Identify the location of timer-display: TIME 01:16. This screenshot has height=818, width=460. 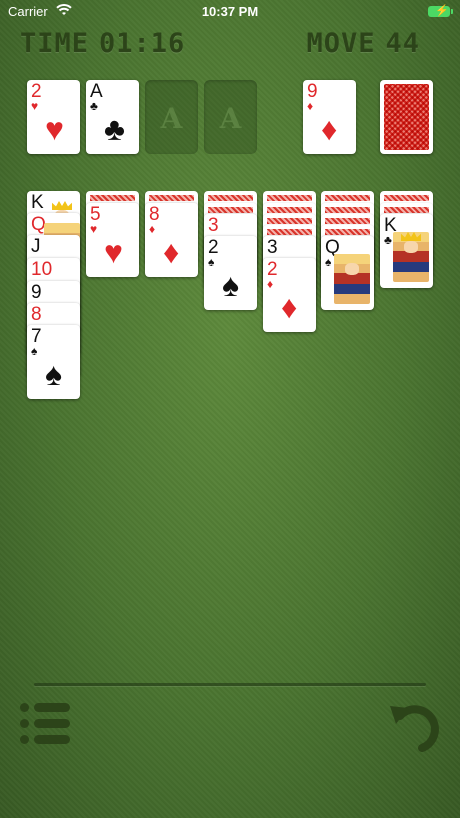
(107, 43).